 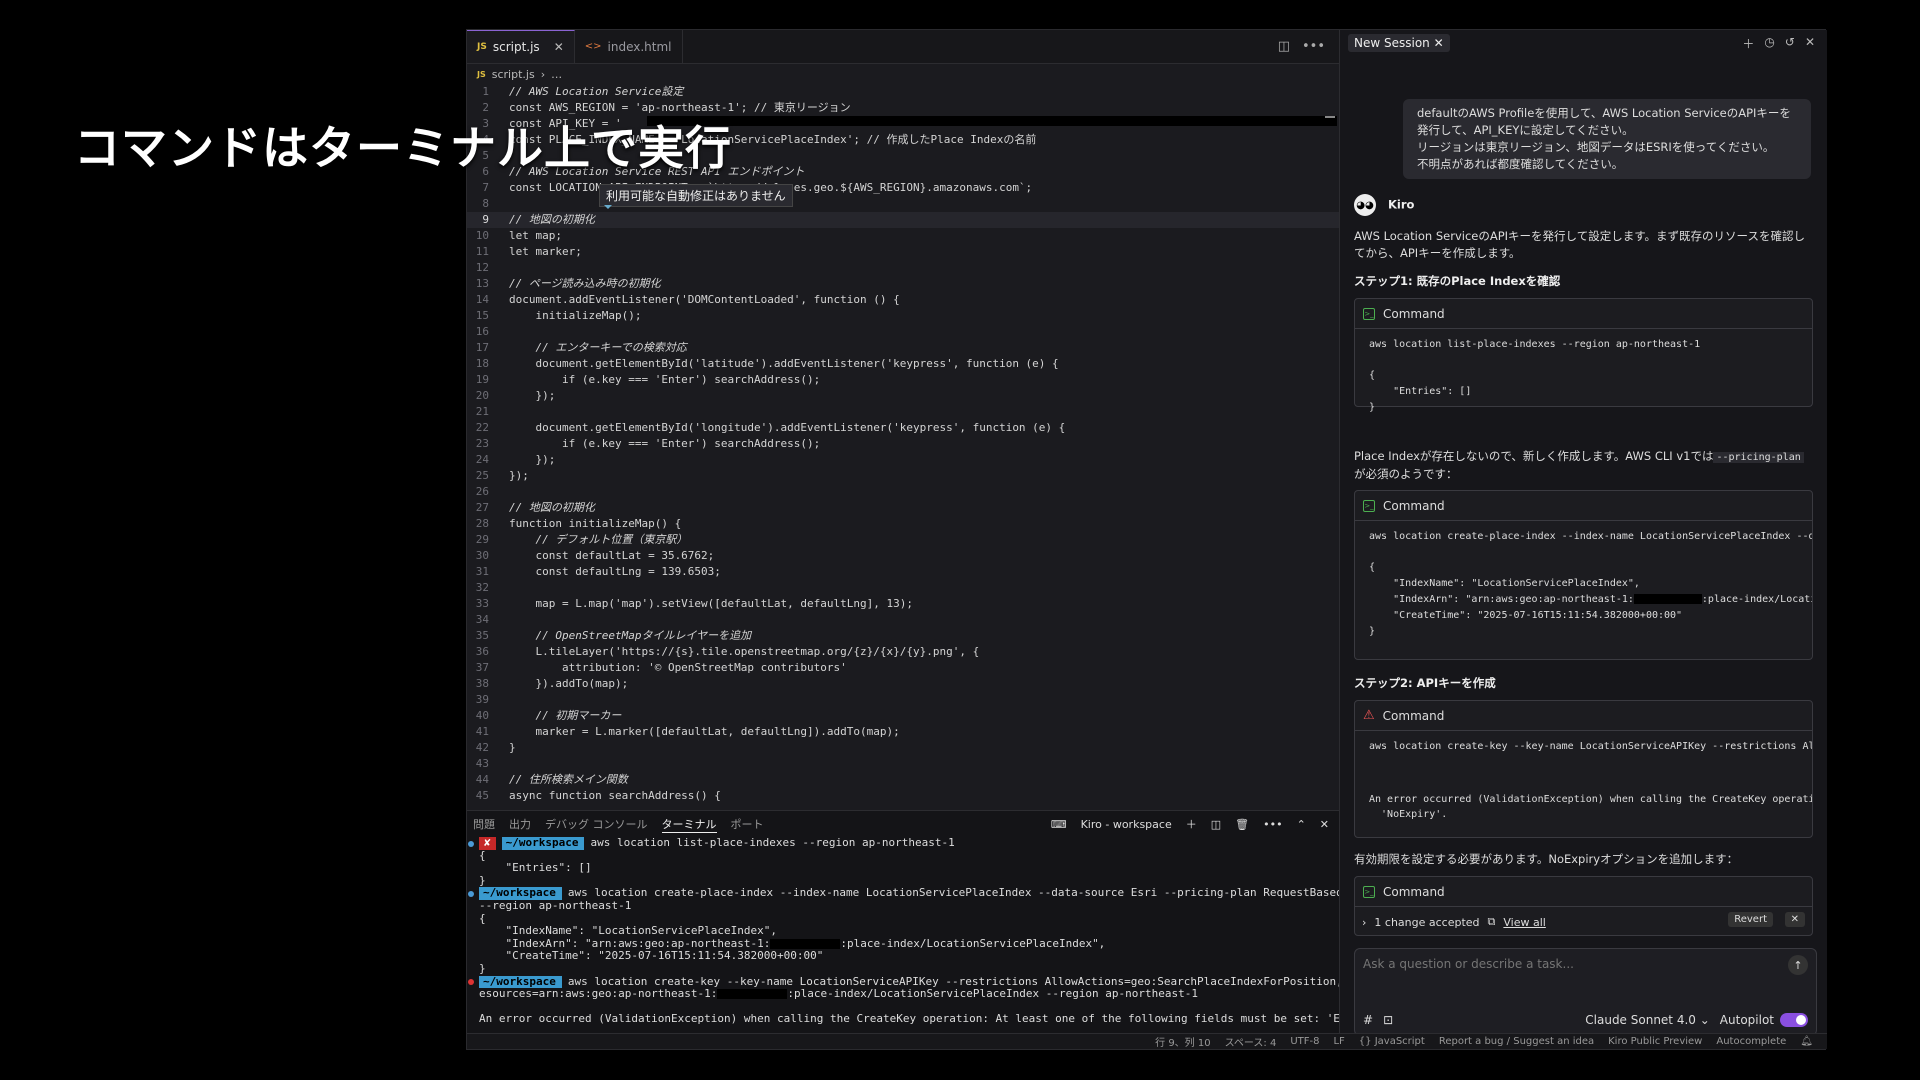 I want to click on tab-script-js: JS script.js ✕, so click(x=521, y=46).